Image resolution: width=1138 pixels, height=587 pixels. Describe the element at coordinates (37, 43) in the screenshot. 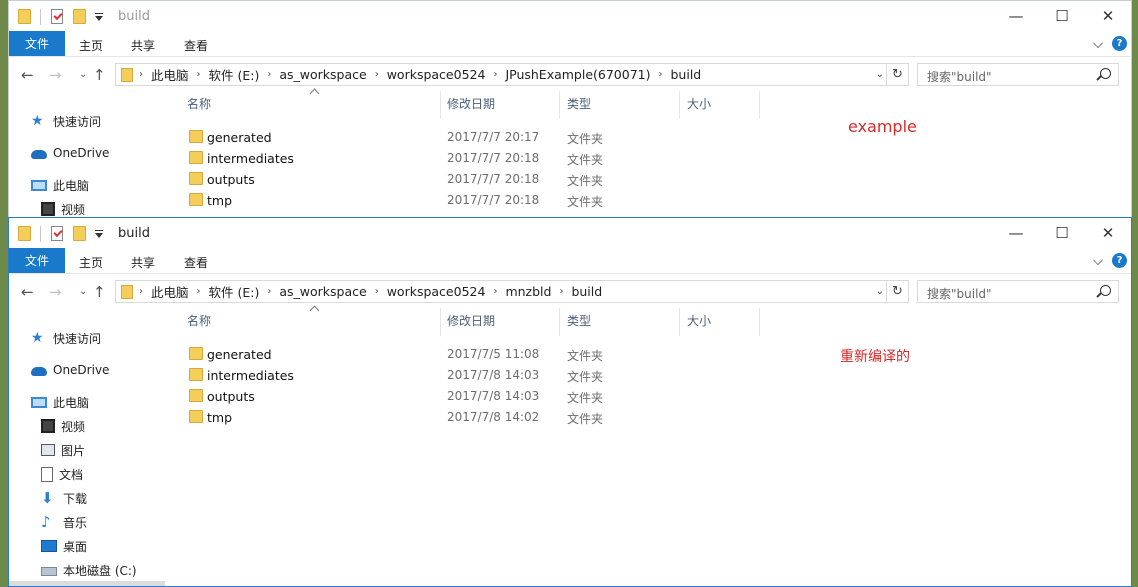

I see `tab-file: 文件` at that location.